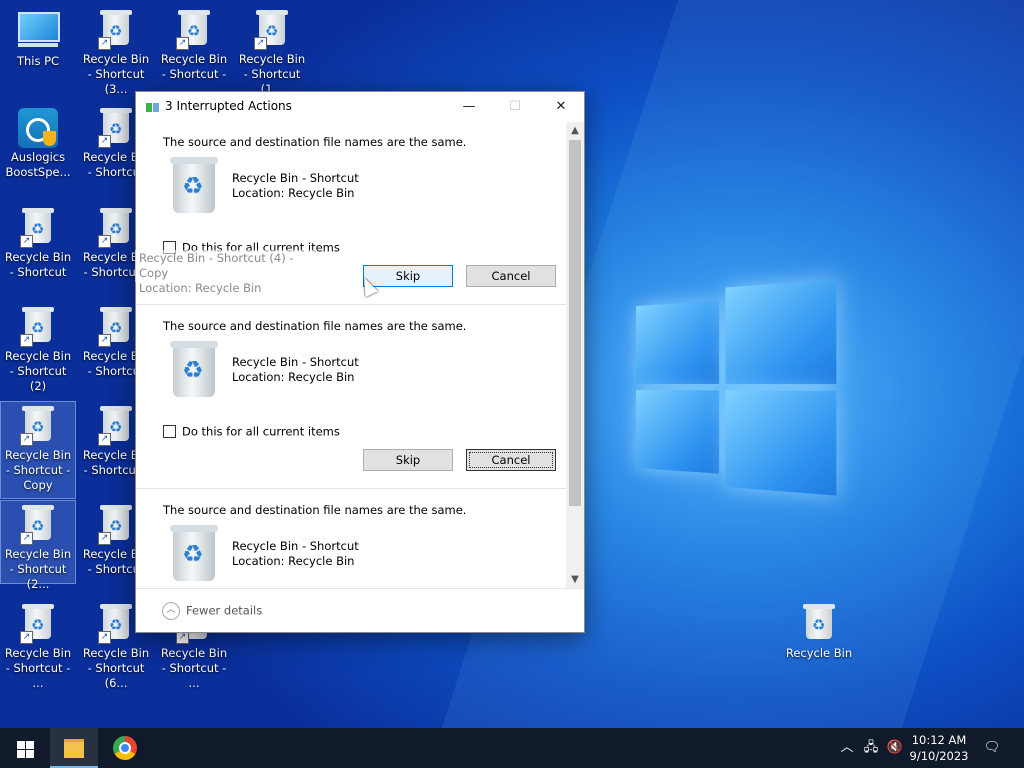 This screenshot has height=768, width=1024. Describe the element at coordinates (992, 748) in the screenshot. I see `notifications-icon: 🗨` at that location.